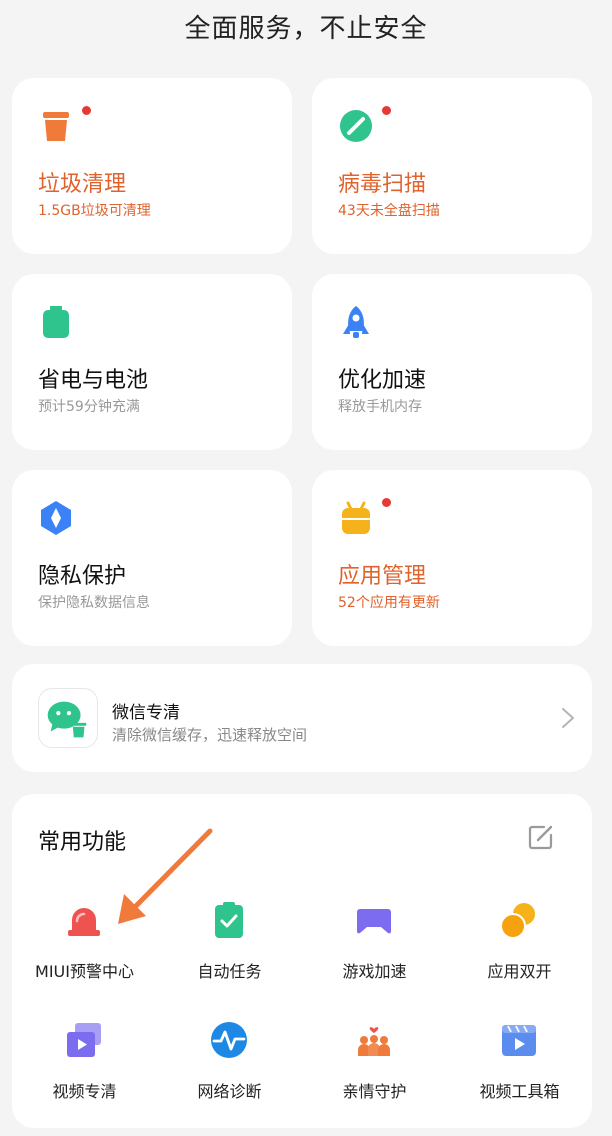 The height and width of the screenshot is (1136, 612). What do you see at coordinates (229, 1091) in the screenshot?
I see `tile-label: 网络诊断` at bounding box center [229, 1091].